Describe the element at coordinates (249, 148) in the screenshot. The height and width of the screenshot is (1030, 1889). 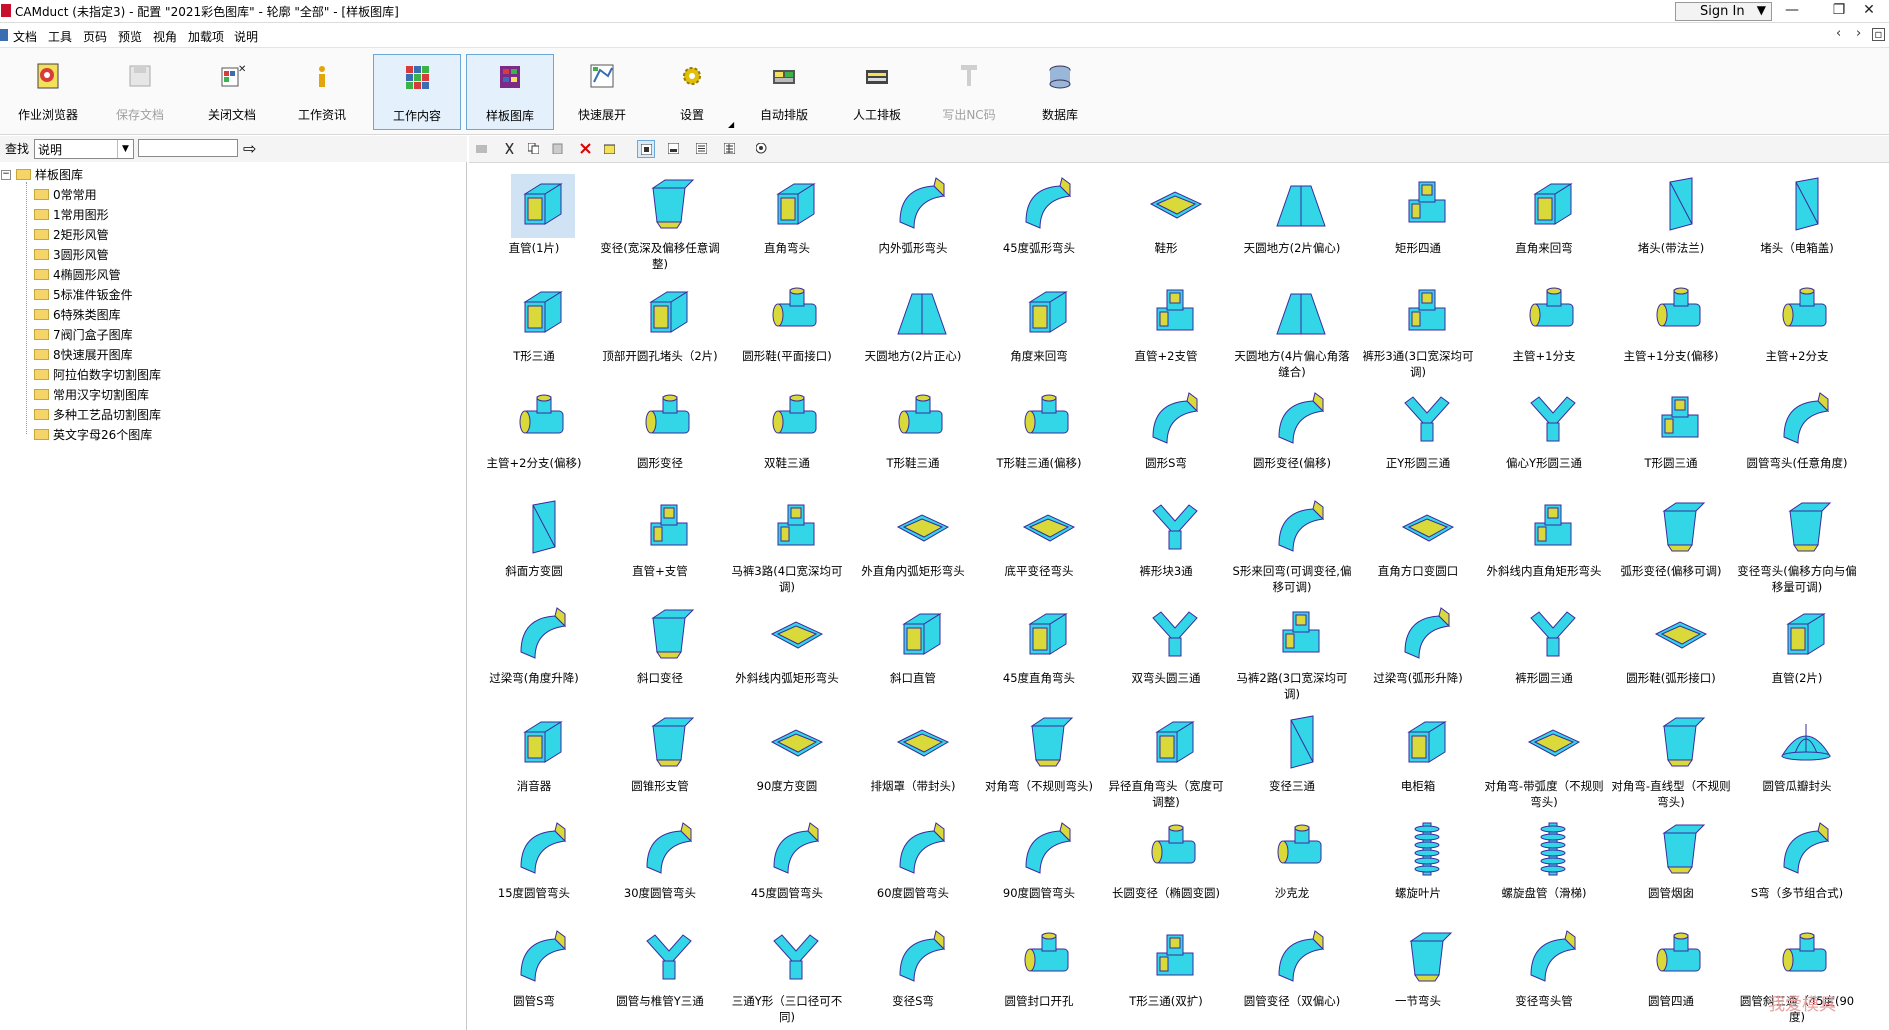
I see `arrow-right-icon: ⇨` at that location.